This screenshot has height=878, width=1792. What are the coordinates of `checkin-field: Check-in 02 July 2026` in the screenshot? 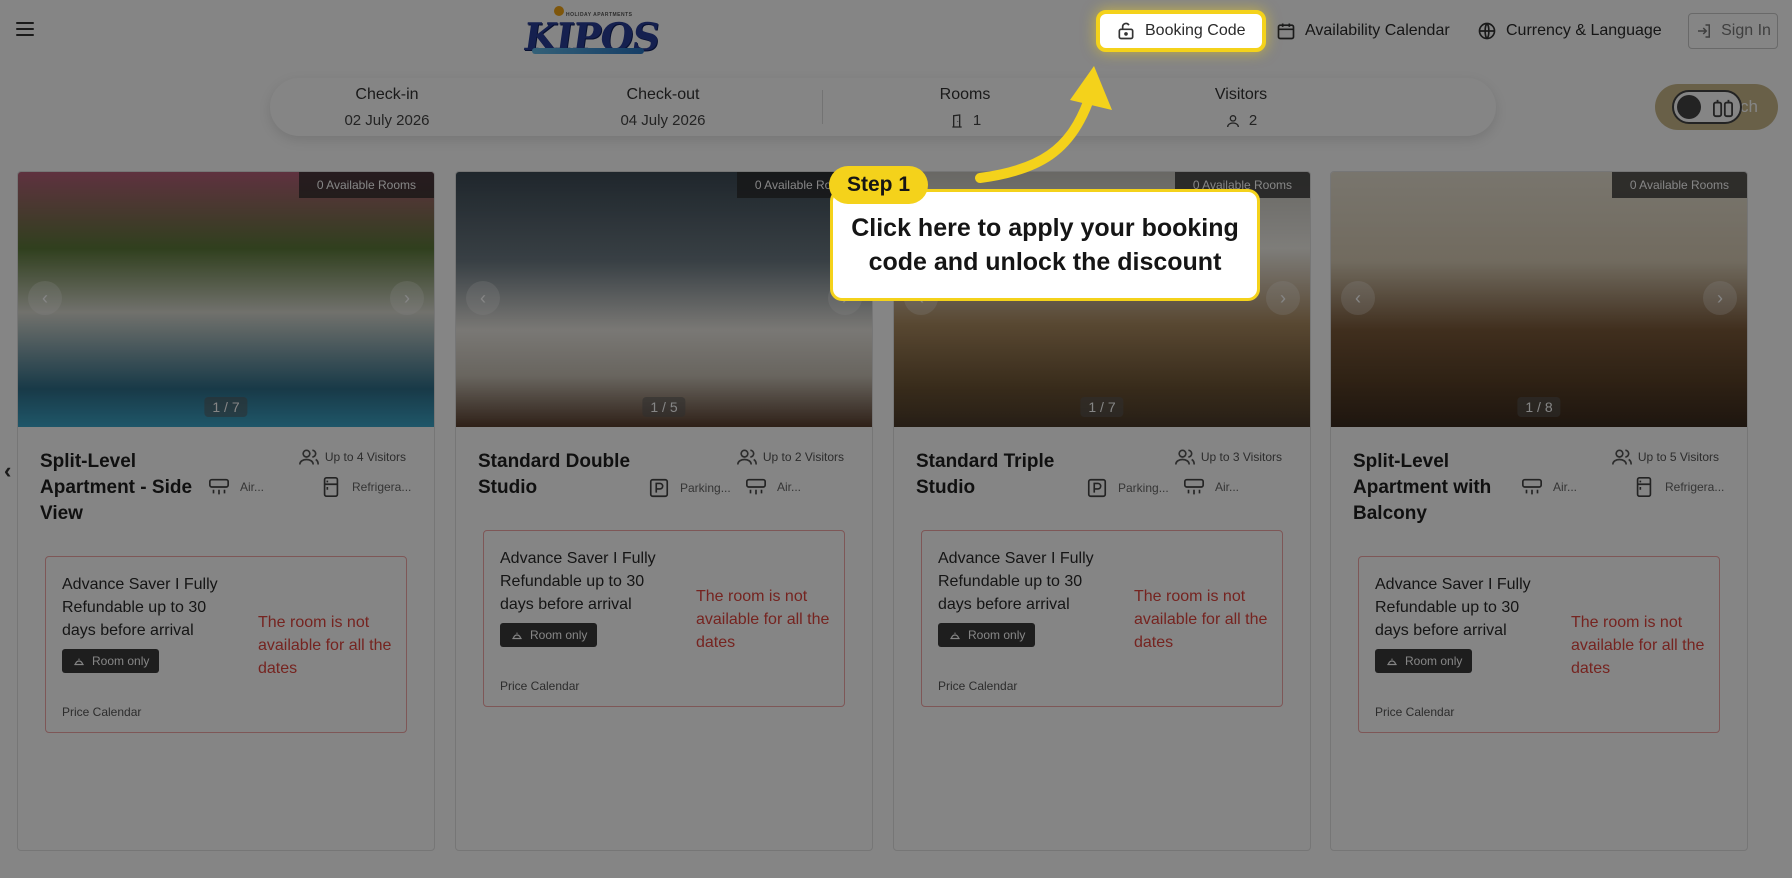 It's located at (387, 107).